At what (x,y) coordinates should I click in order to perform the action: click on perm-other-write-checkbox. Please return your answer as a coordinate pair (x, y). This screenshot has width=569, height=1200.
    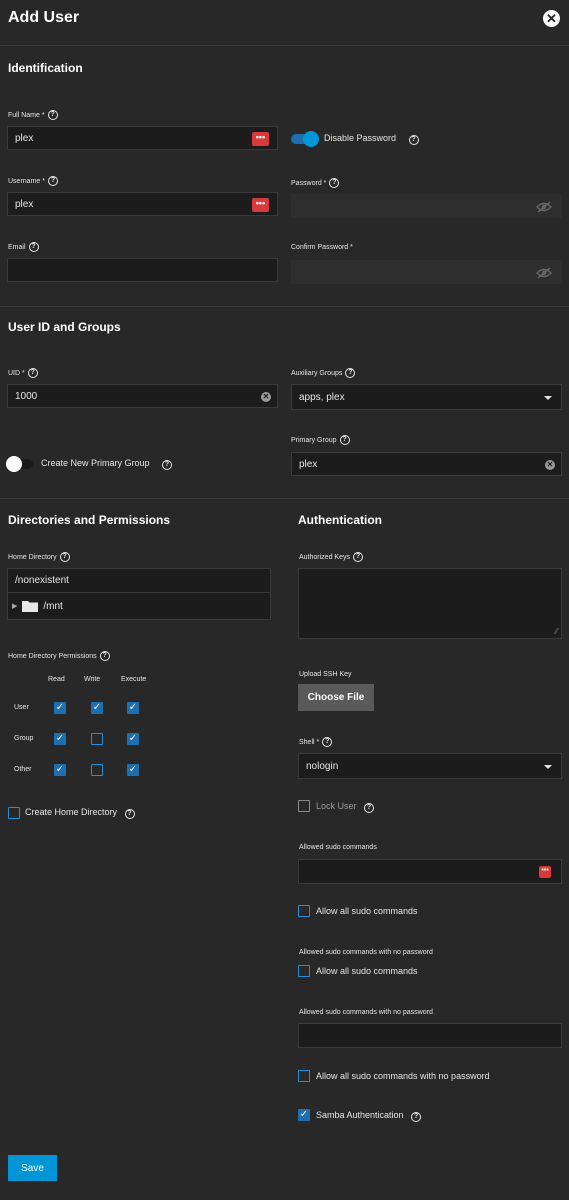
    Looking at the image, I should click on (97, 770).